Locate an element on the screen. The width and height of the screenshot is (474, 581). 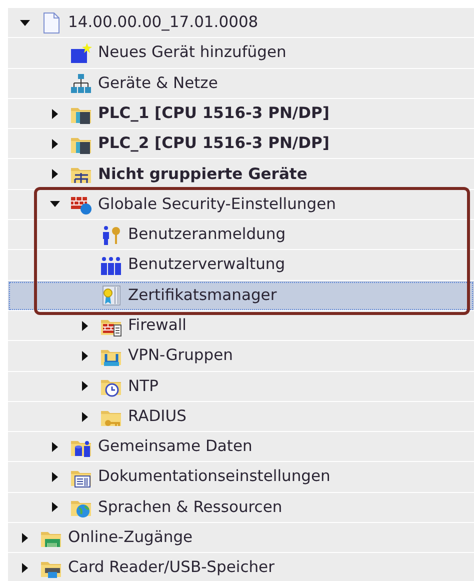
tree-row: Benutzerverwaltung is located at coordinates (241, 265).